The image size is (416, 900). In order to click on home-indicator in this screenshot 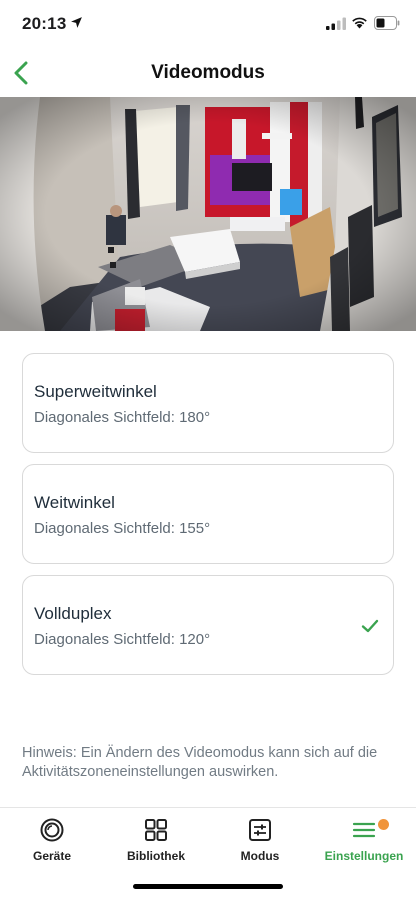, I will do `click(208, 886)`.